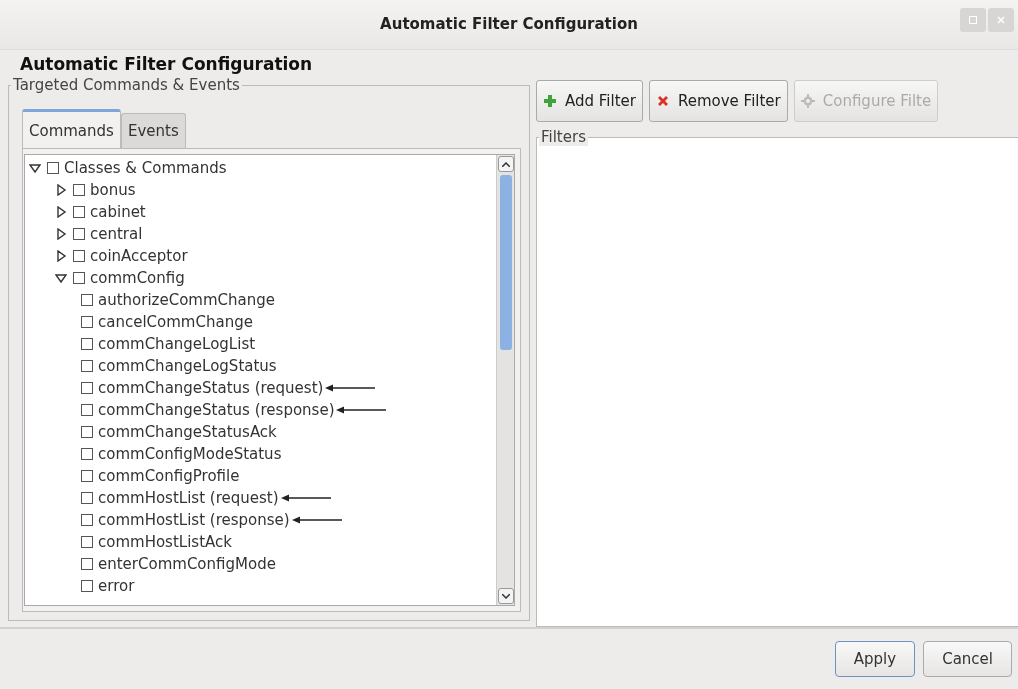  I want to click on tree-item-label: commConfigModeStatus, so click(190, 454).